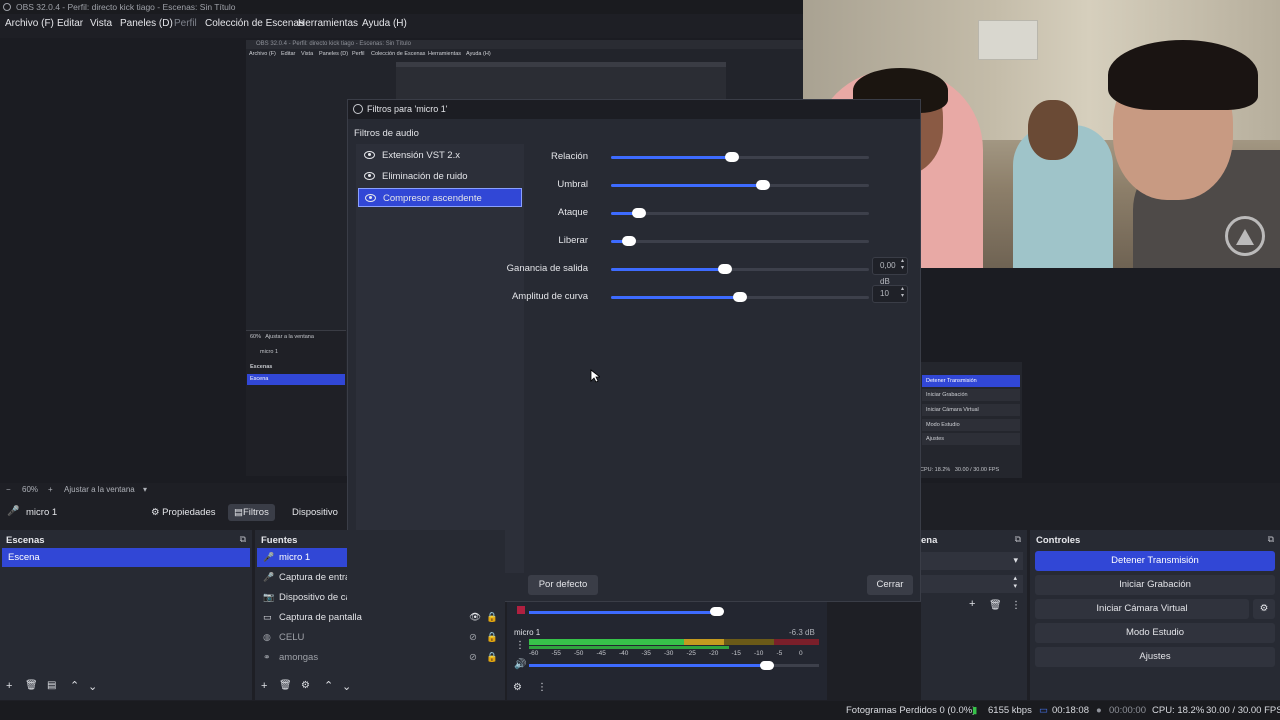 This screenshot has height=720, width=1280. Describe the element at coordinates (70, 23) in the screenshot. I see `menu-editar: Editar` at that location.